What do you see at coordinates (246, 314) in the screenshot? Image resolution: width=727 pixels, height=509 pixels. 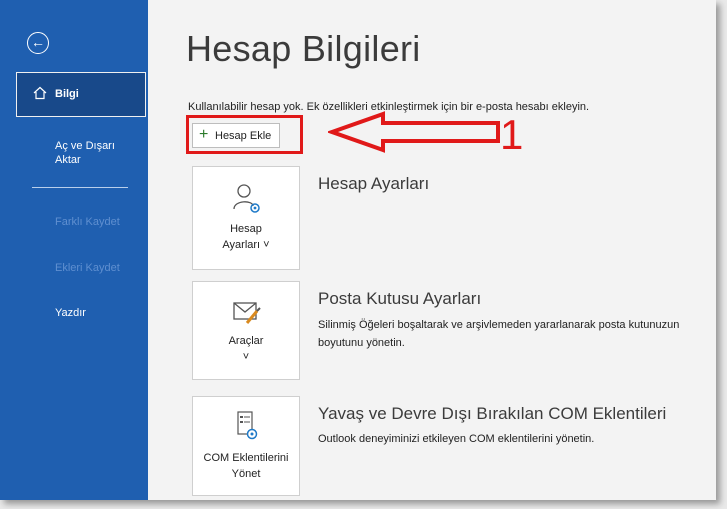 I see `mailbox-tools-icon` at bounding box center [246, 314].